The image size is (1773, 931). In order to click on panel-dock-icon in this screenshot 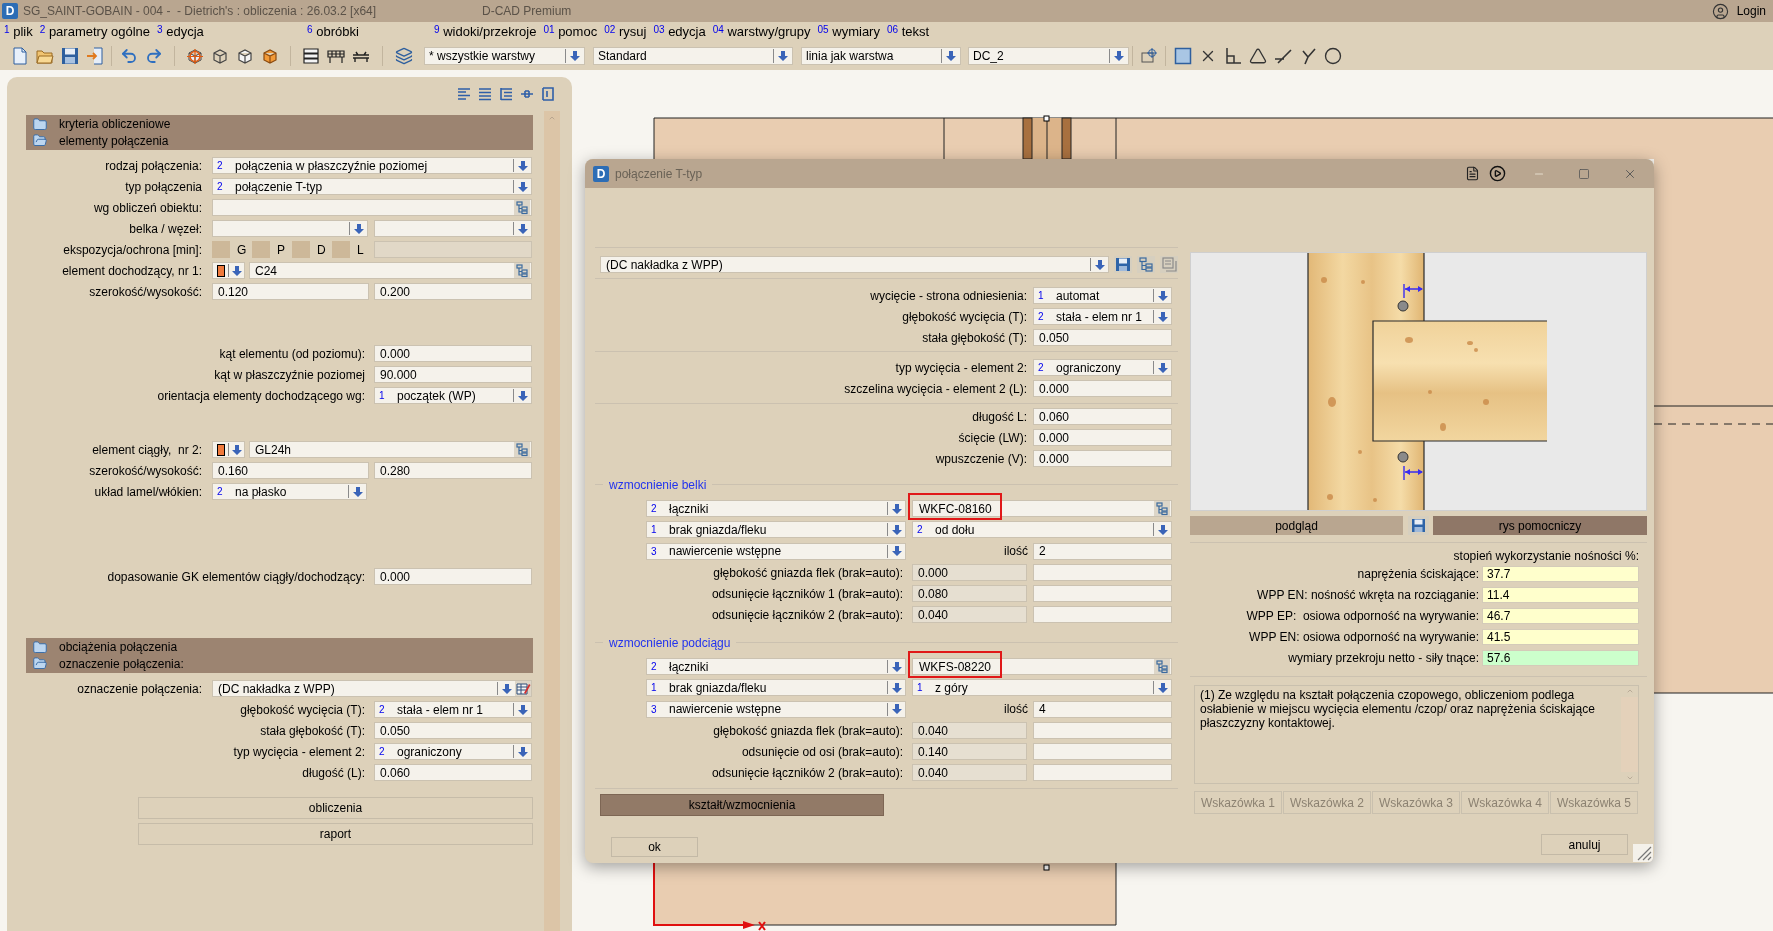, I will do `click(548, 94)`.